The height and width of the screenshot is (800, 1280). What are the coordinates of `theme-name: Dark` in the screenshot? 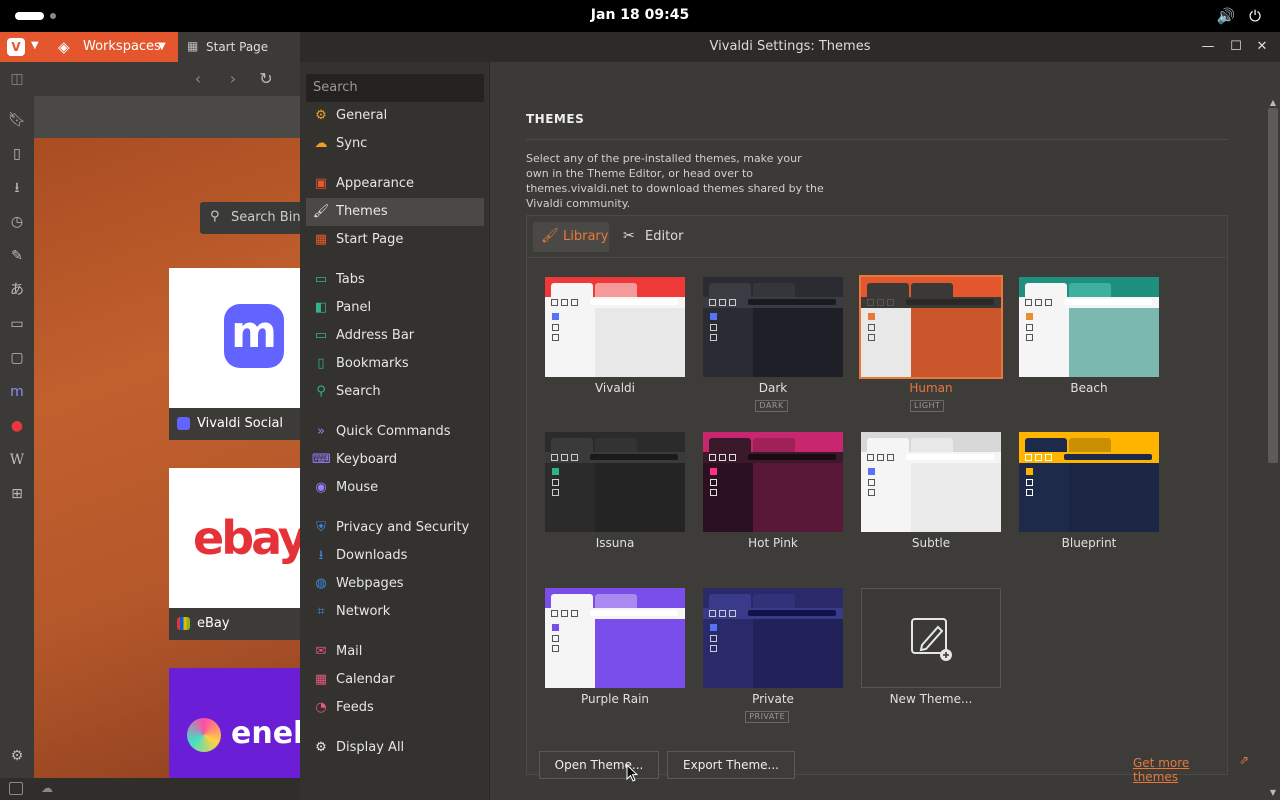 It's located at (773, 388).